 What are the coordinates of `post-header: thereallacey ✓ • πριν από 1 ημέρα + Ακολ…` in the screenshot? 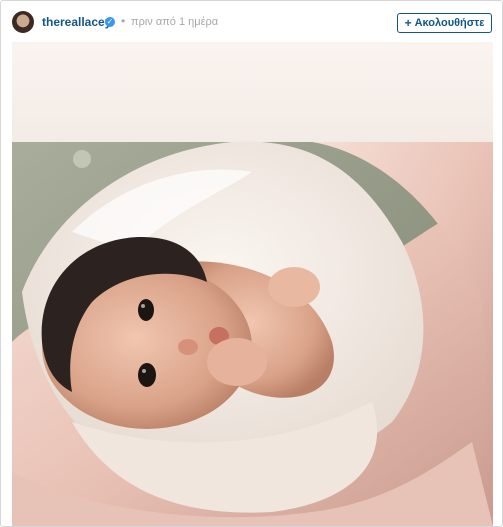 It's located at (251, 22).